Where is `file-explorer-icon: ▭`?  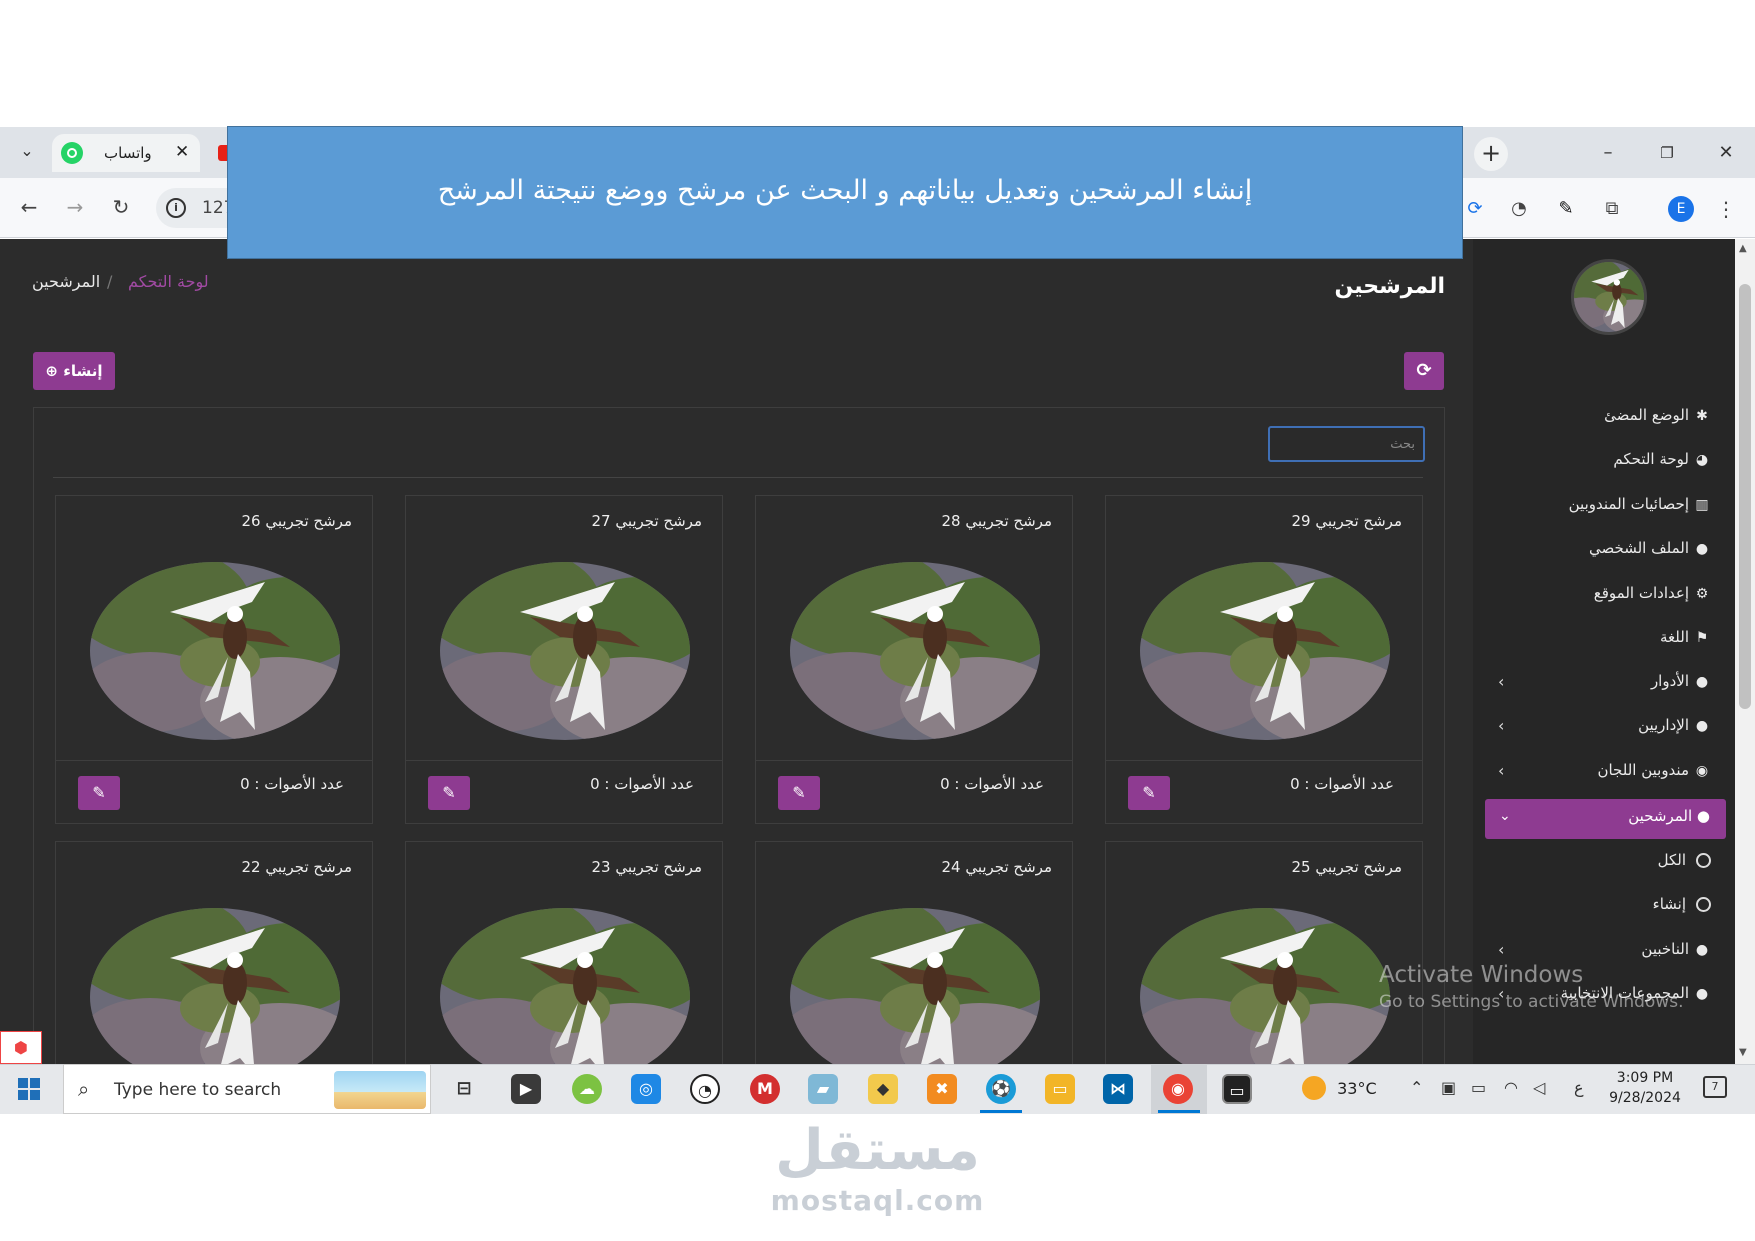 file-explorer-icon: ▭ is located at coordinates (1060, 1089).